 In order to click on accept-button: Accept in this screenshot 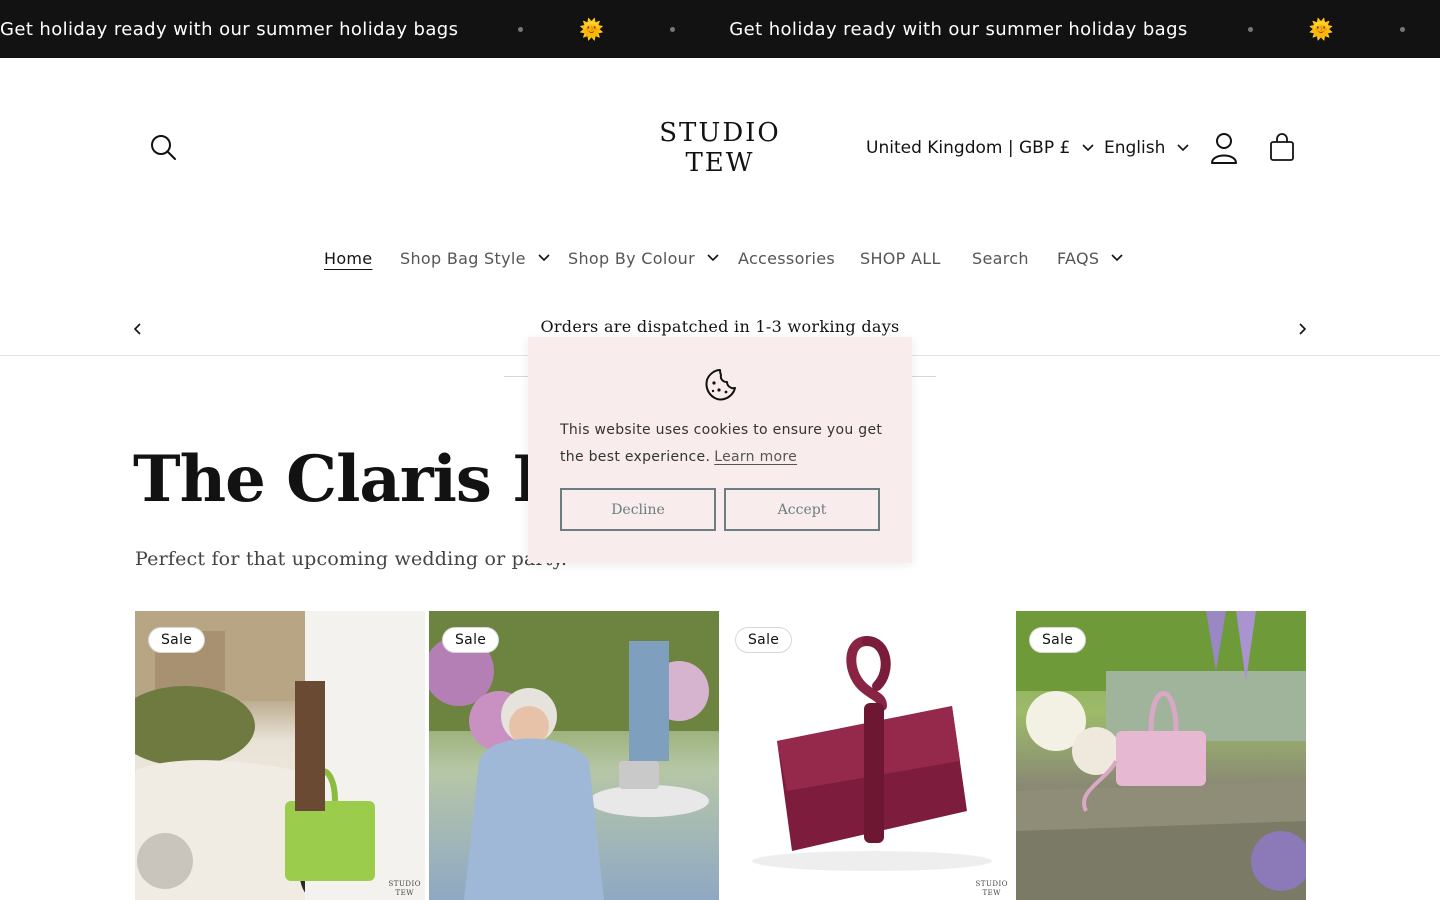, I will do `click(802, 509)`.